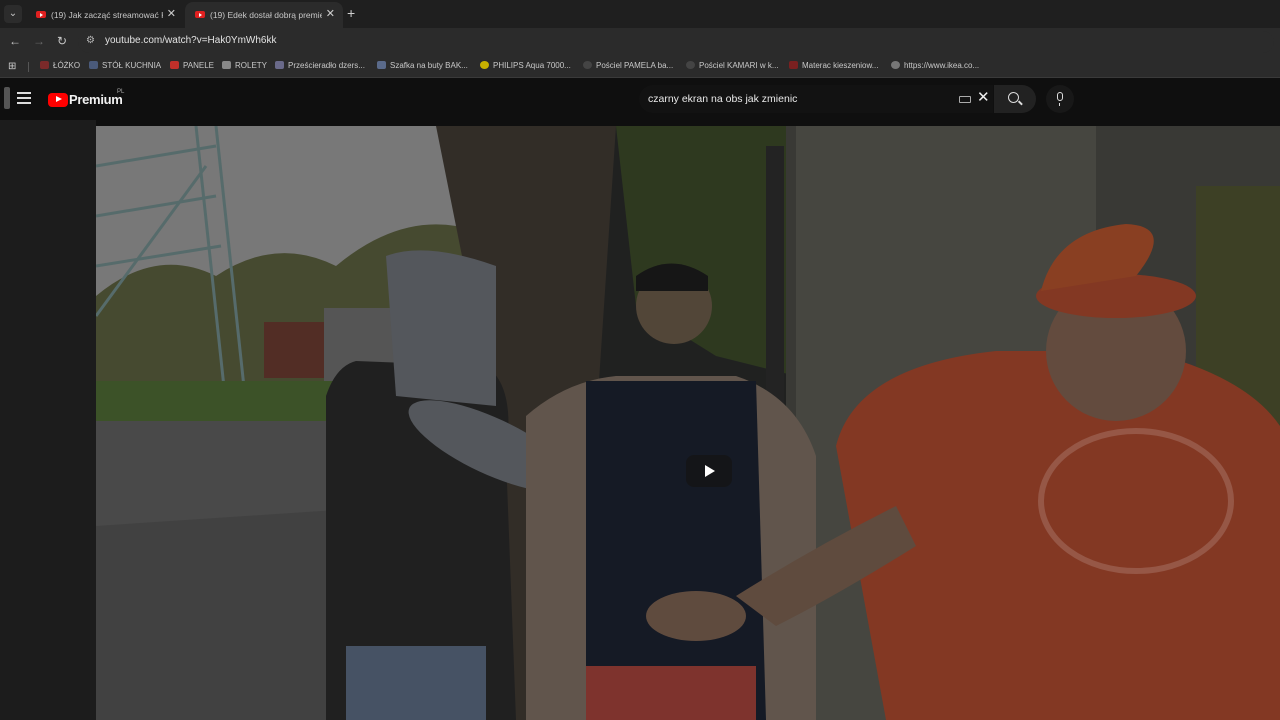 This screenshot has height=720, width=1280. I want to click on voice-search-button, so click(1060, 99).